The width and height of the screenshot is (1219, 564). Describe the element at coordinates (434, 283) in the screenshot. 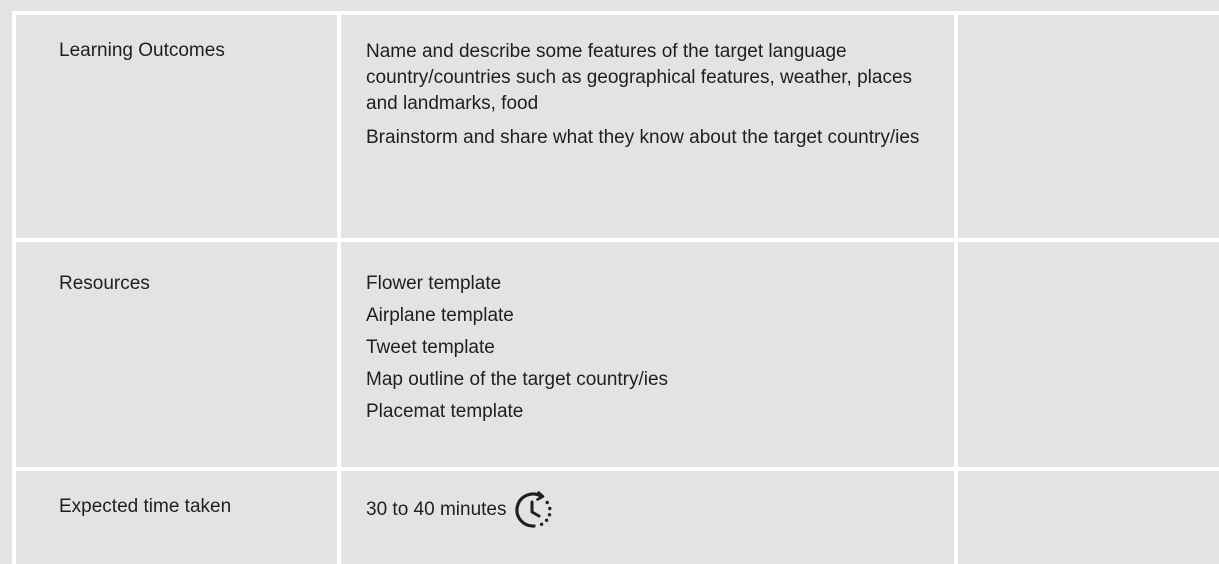

I see `resource-item: Flower template` at that location.